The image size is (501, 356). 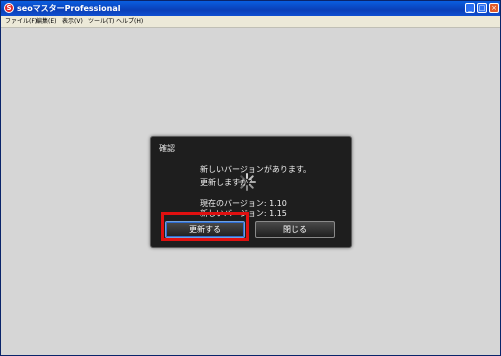 I want to click on menu-bar: ファイル(F) 編集(E) 表示(V) ツール(T) ヘルプ(H), so click(x=250, y=22).